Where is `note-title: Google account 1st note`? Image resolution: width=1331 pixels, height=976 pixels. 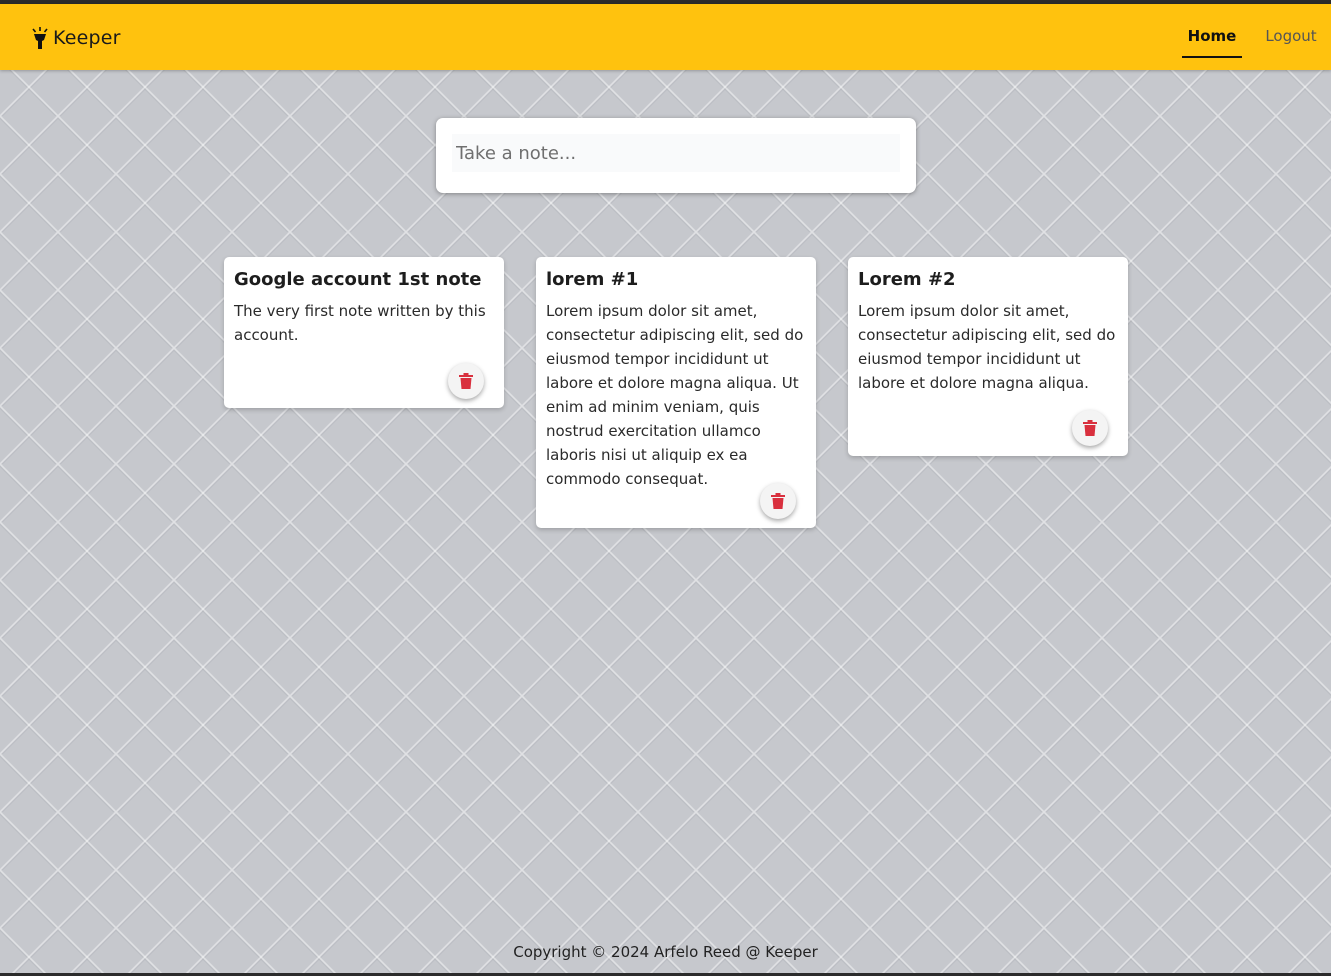 note-title: Google account 1st note is located at coordinates (358, 279).